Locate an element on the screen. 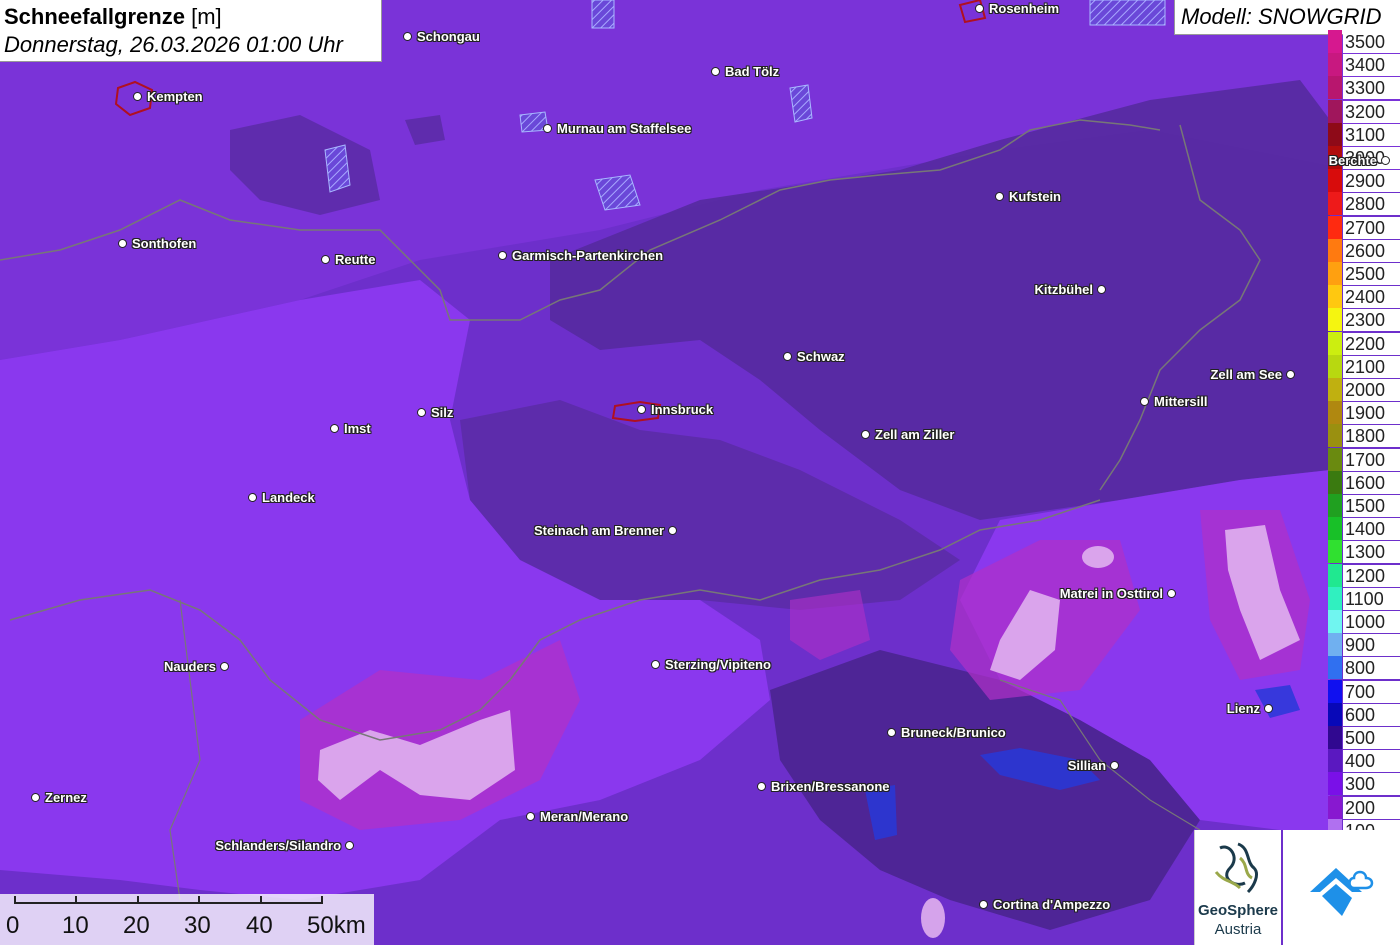  legend-label: 1700 is located at coordinates (1371, 459).